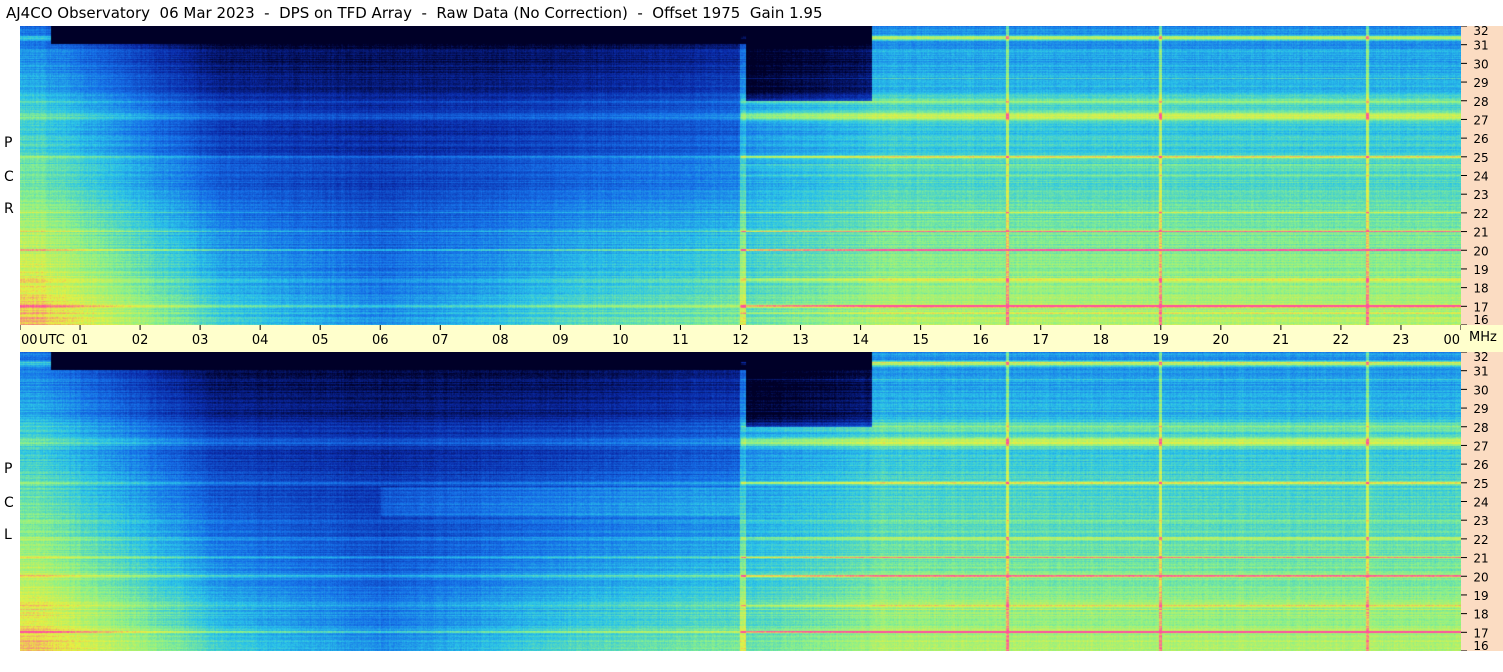  I want to click on rcp-label: P C R, so click(10, 175).